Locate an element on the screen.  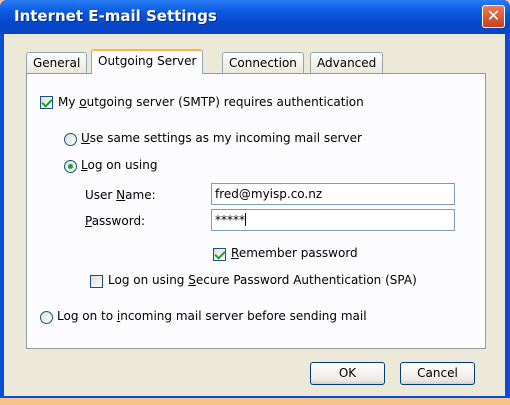
tab-outgoing-server: Outgoing Server is located at coordinates (147, 61).